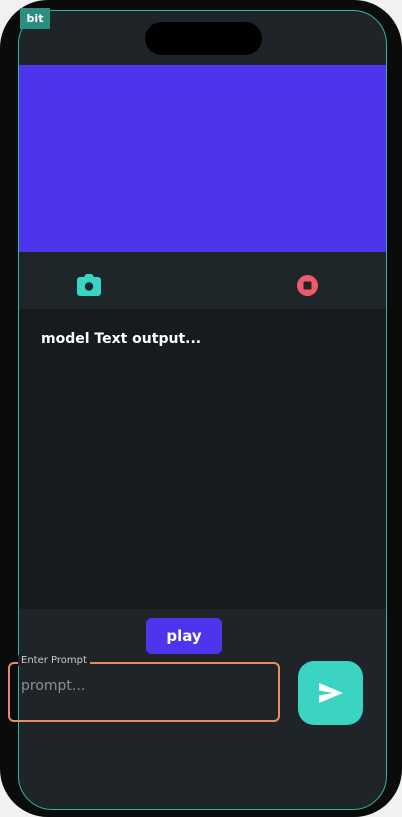 Image resolution: width=402 pixels, height=817 pixels. What do you see at coordinates (35, 18) in the screenshot?
I see `debug-badge: bit` at bounding box center [35, 18].